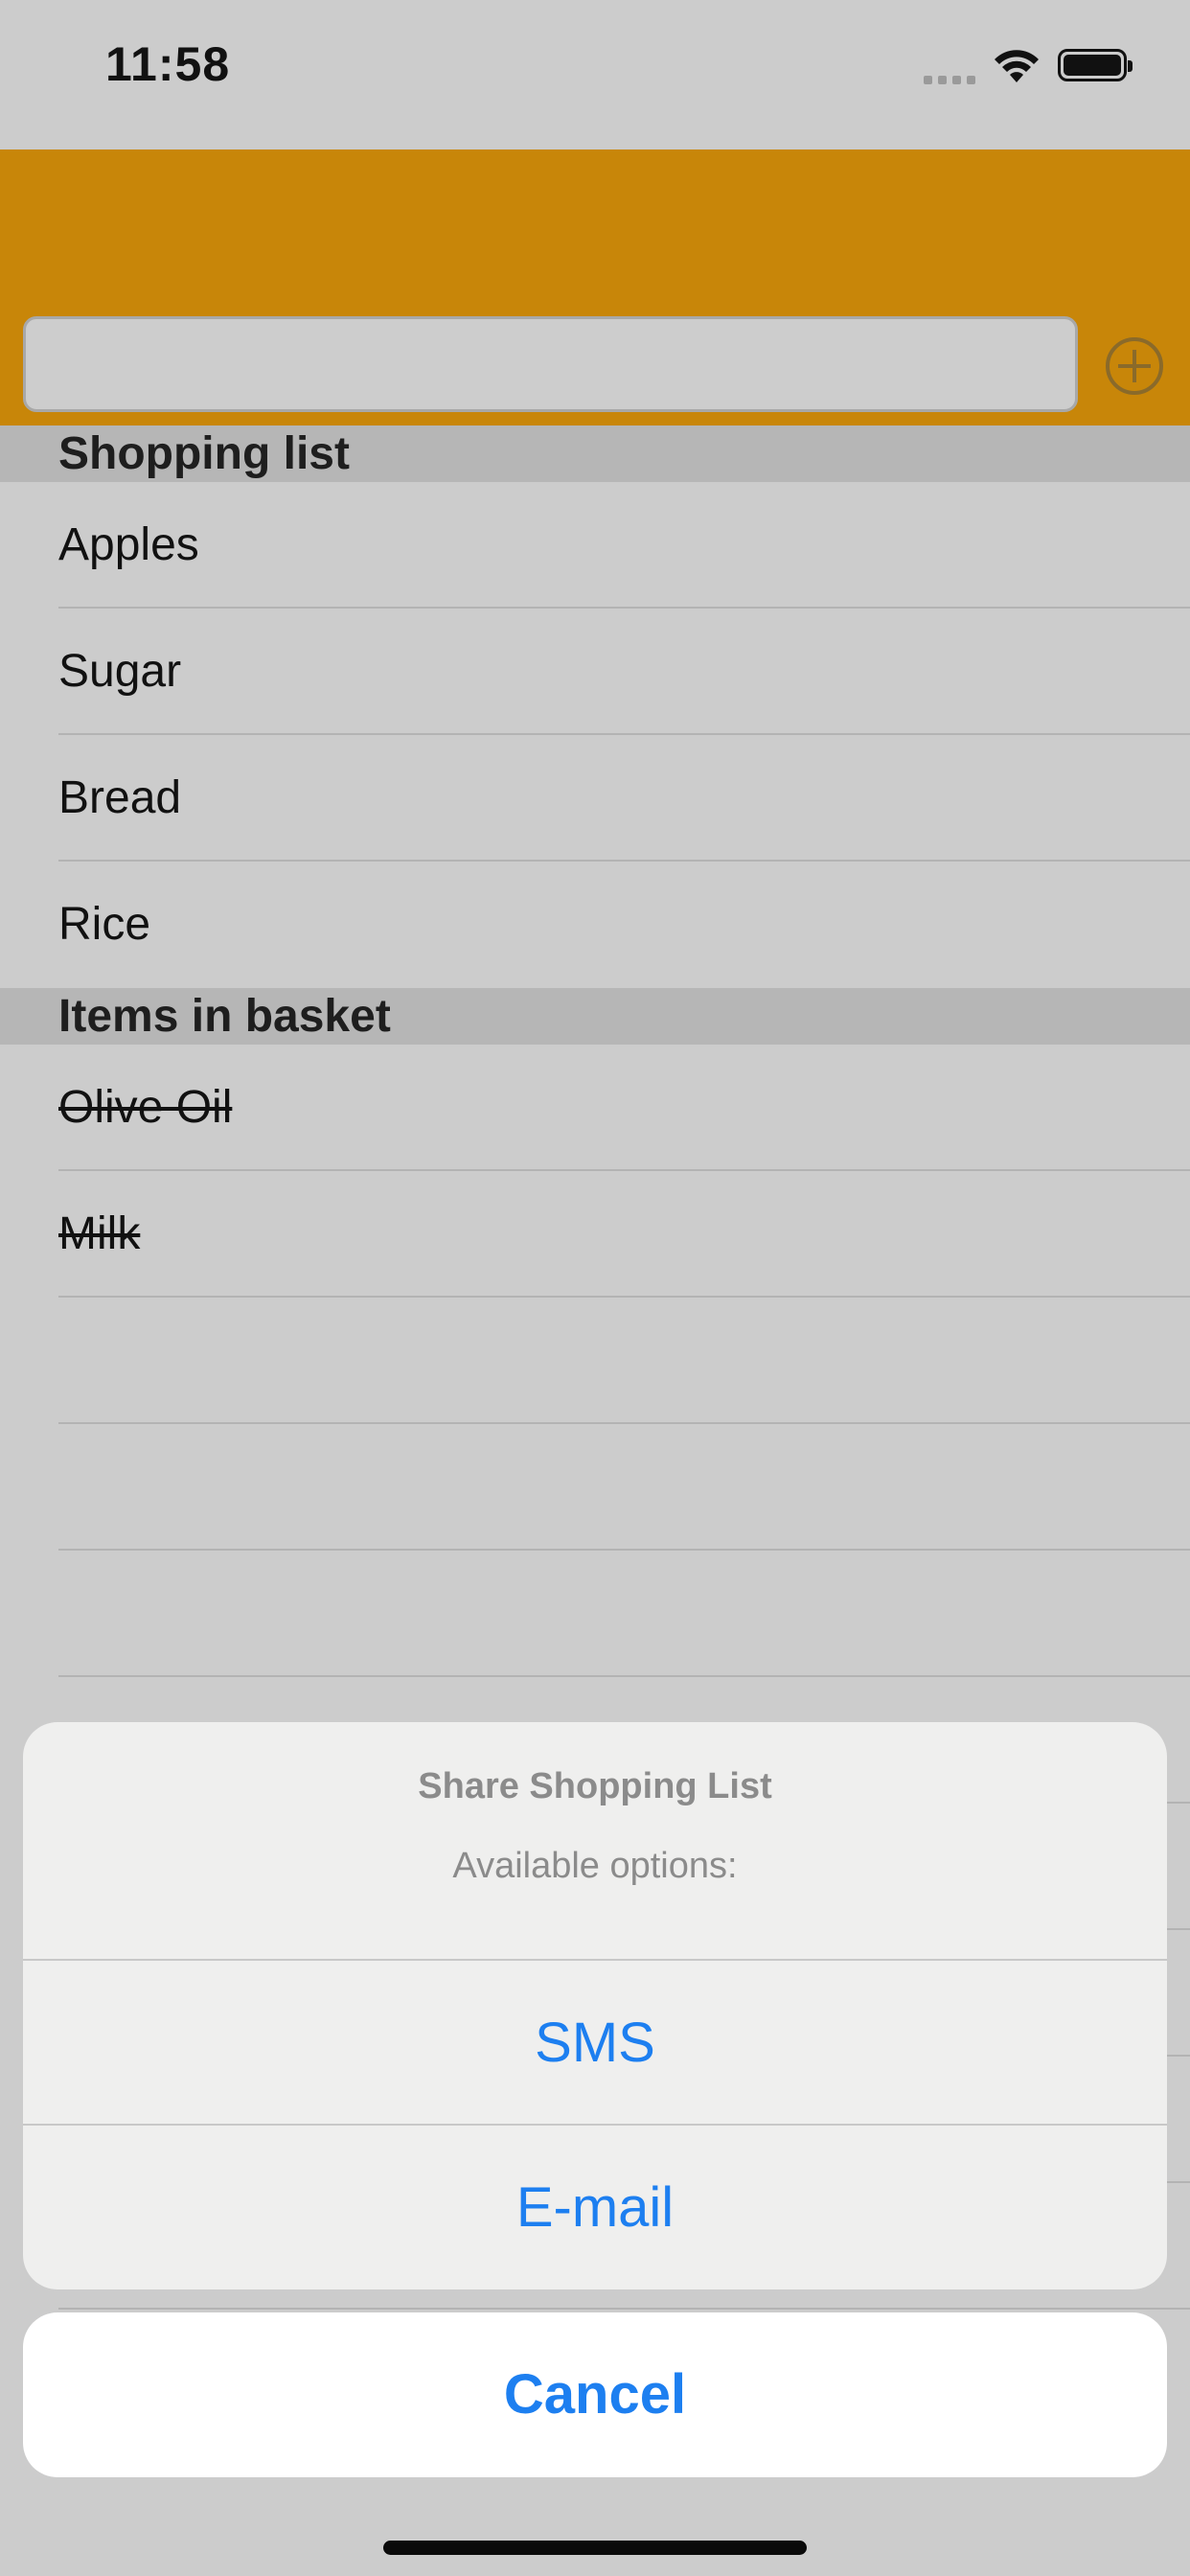 The width and height of the screenshot is (1190, 2576). I want to click on action-sheet-title: Share Shopping List, so click(595, 1786).